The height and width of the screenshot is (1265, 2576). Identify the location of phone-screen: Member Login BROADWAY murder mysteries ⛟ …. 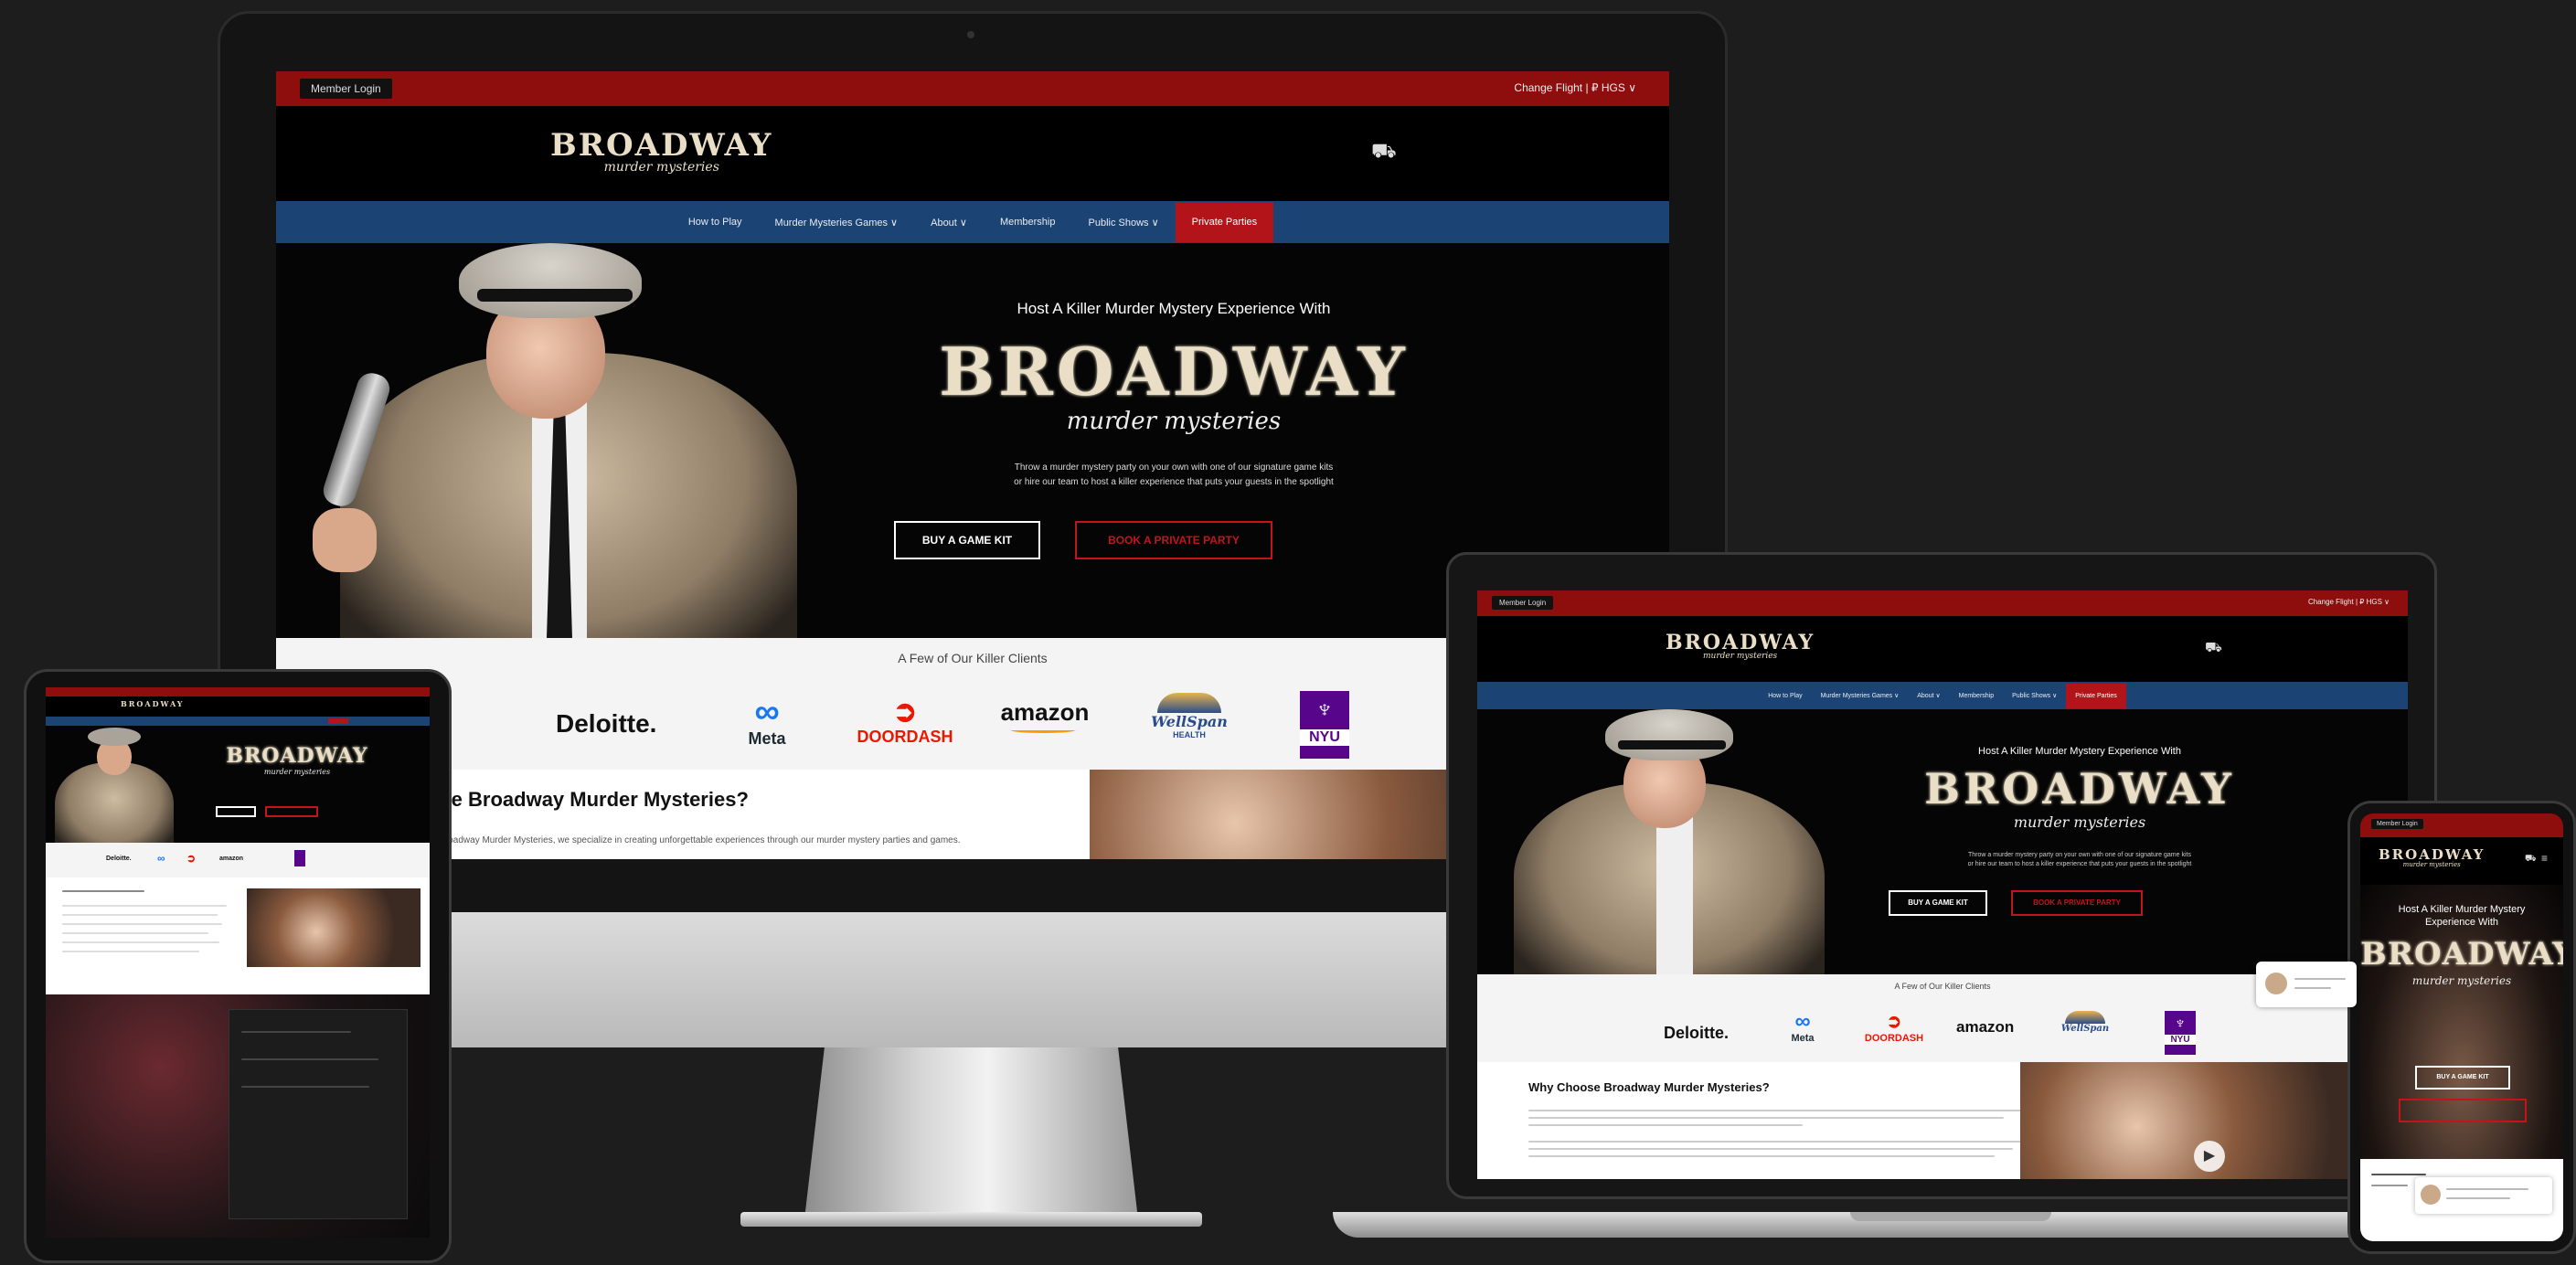
(2462, 1027).